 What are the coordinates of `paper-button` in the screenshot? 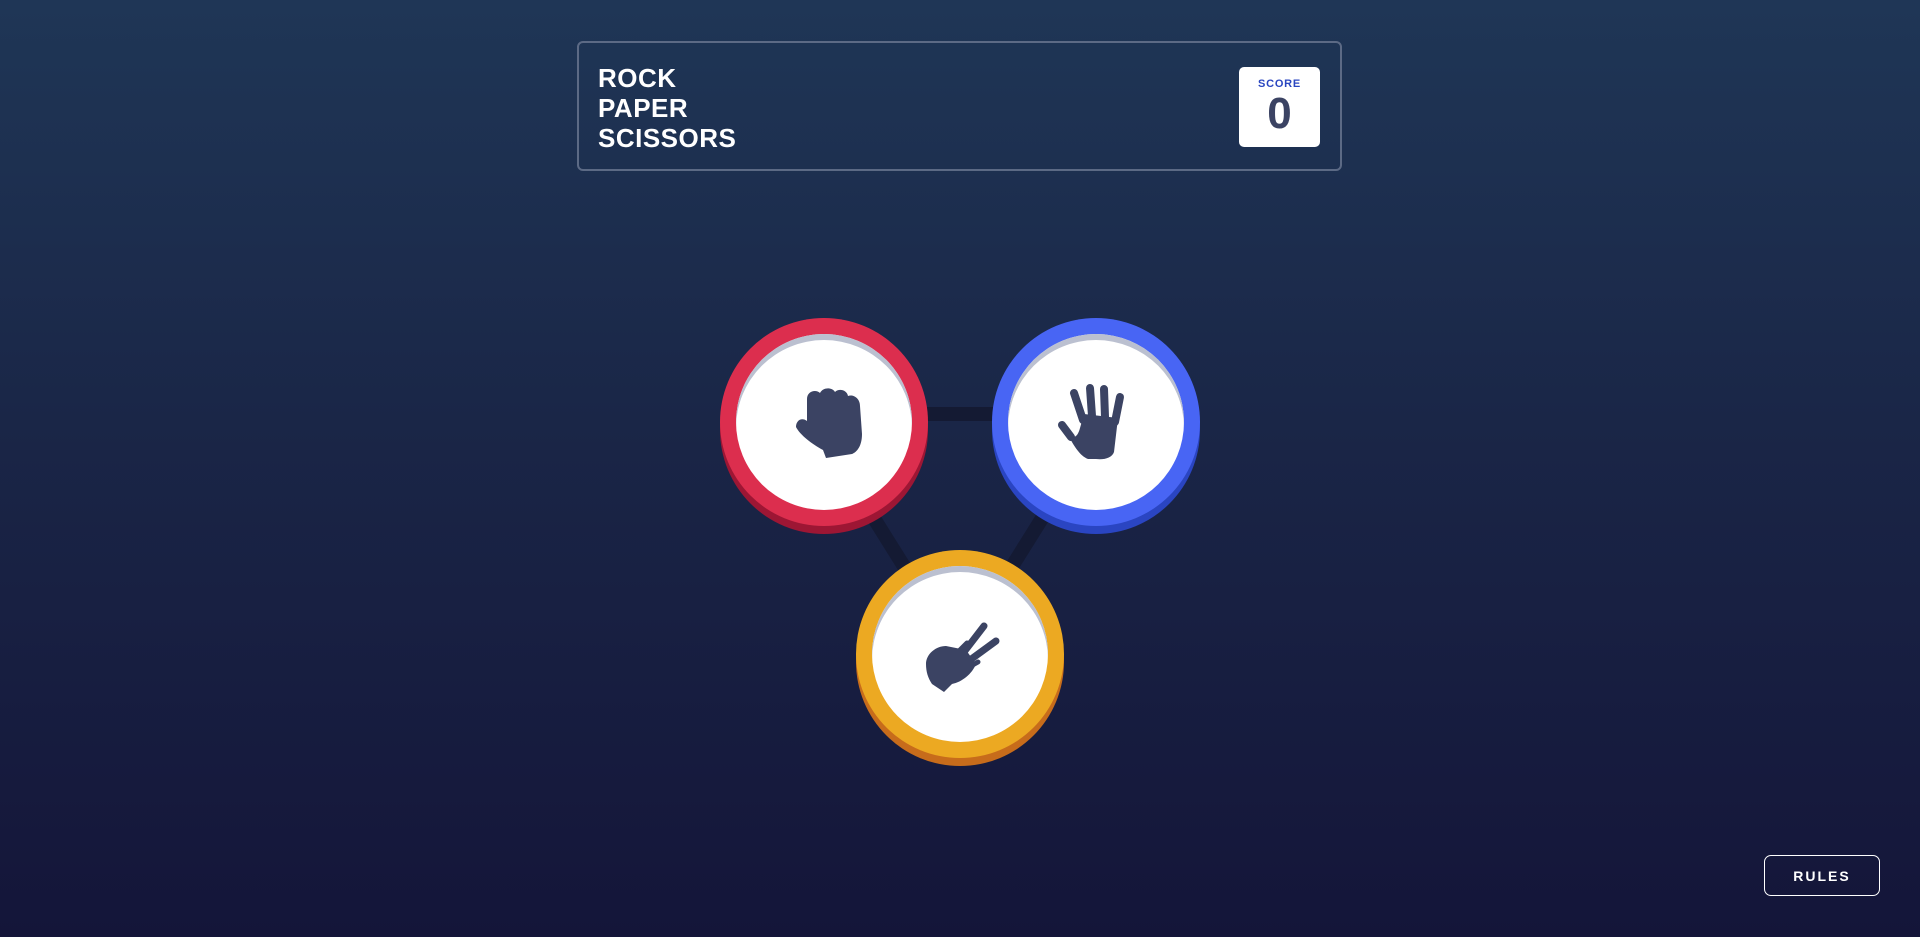 It's located at (1096, 422).